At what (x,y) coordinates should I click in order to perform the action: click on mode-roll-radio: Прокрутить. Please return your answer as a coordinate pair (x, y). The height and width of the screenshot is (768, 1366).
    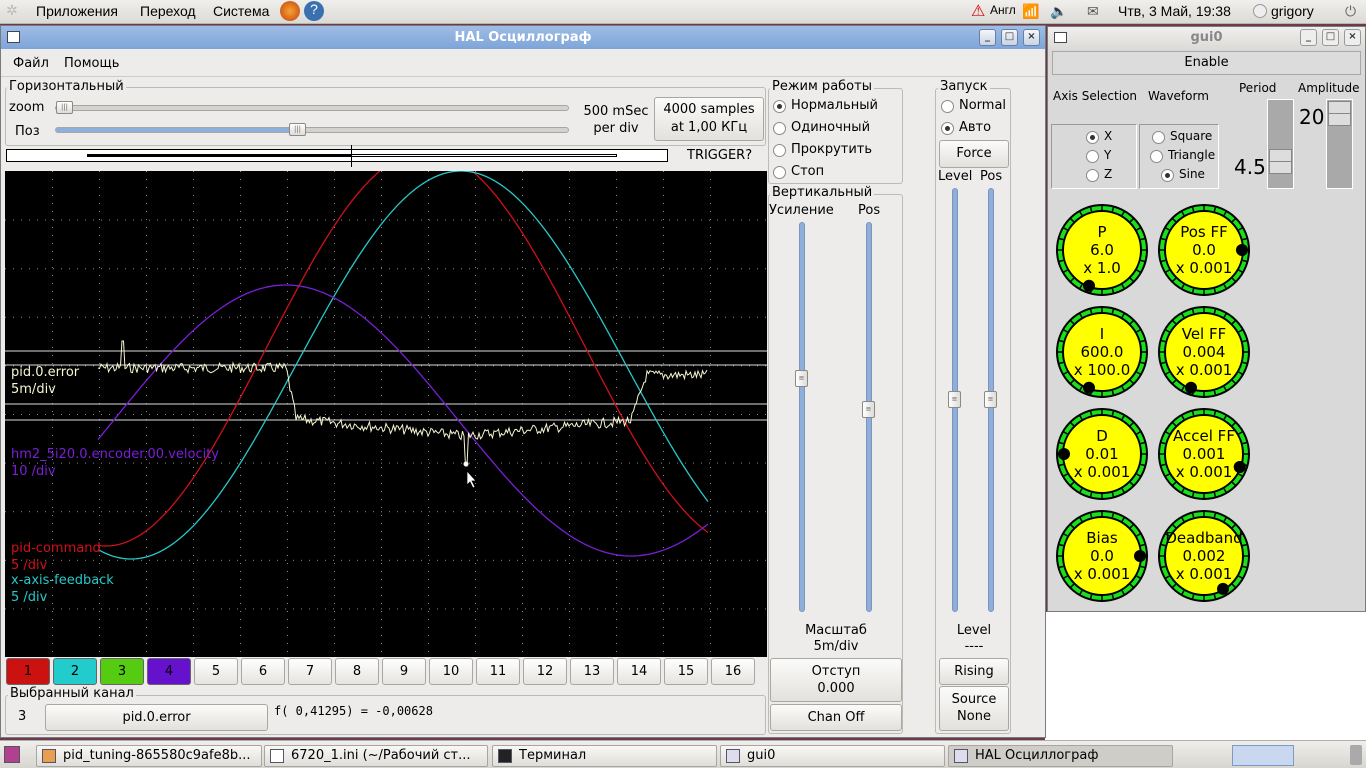
    Looking at the image, I should click on (821, 149).